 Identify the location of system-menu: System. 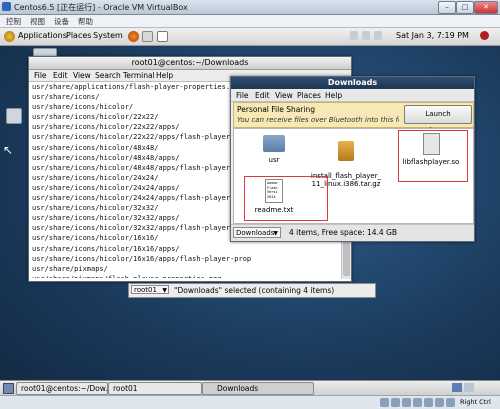
(108, 35).